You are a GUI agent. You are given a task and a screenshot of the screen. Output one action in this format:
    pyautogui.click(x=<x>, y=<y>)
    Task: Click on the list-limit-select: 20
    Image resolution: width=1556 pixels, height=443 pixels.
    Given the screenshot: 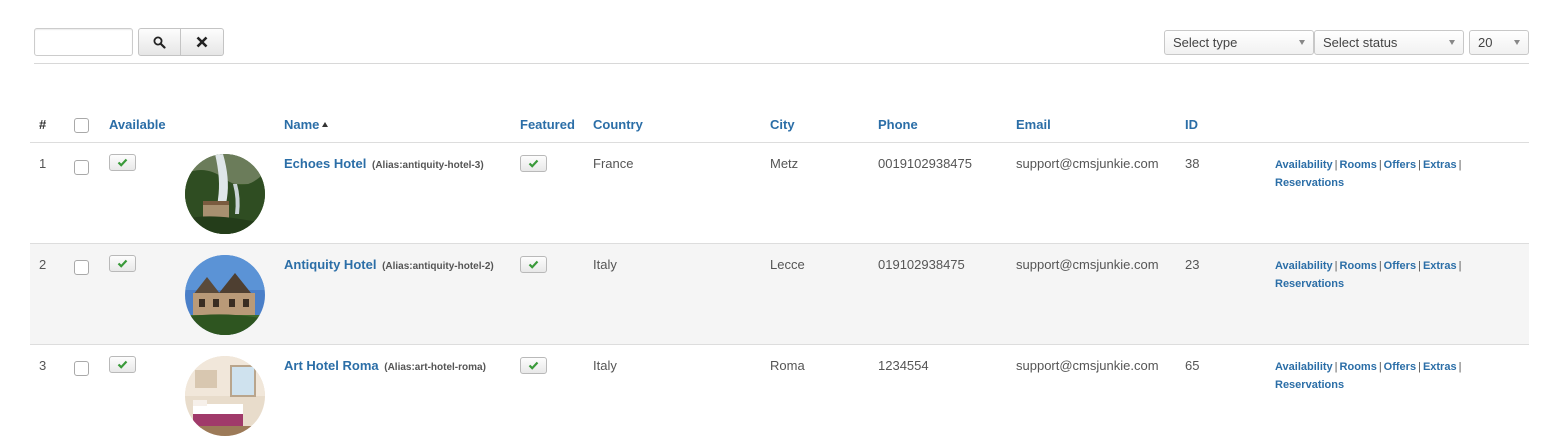 What is the action you would take?
    pyautogui.click(x=1499, y=42)
    